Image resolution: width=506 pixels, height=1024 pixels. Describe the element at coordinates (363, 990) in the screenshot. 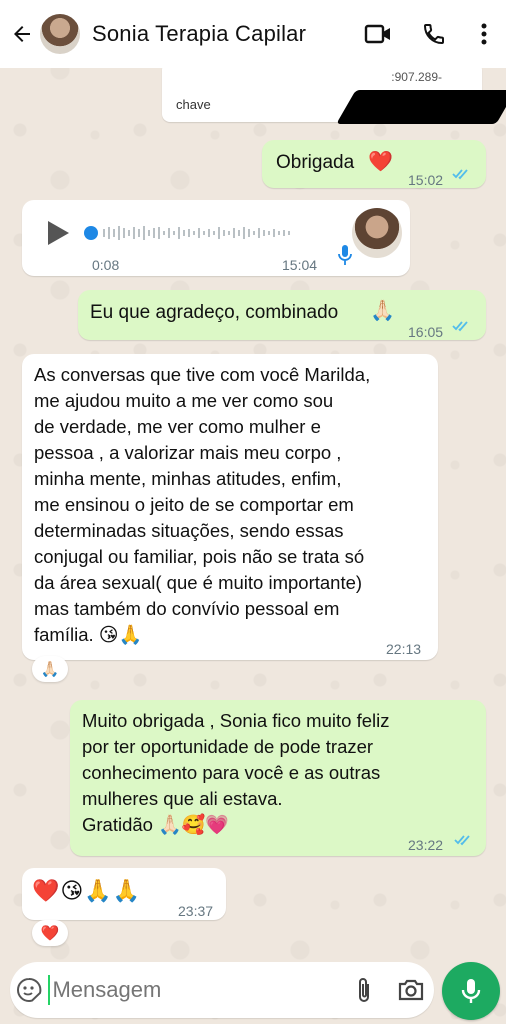

I see `attach-icon` at that location.